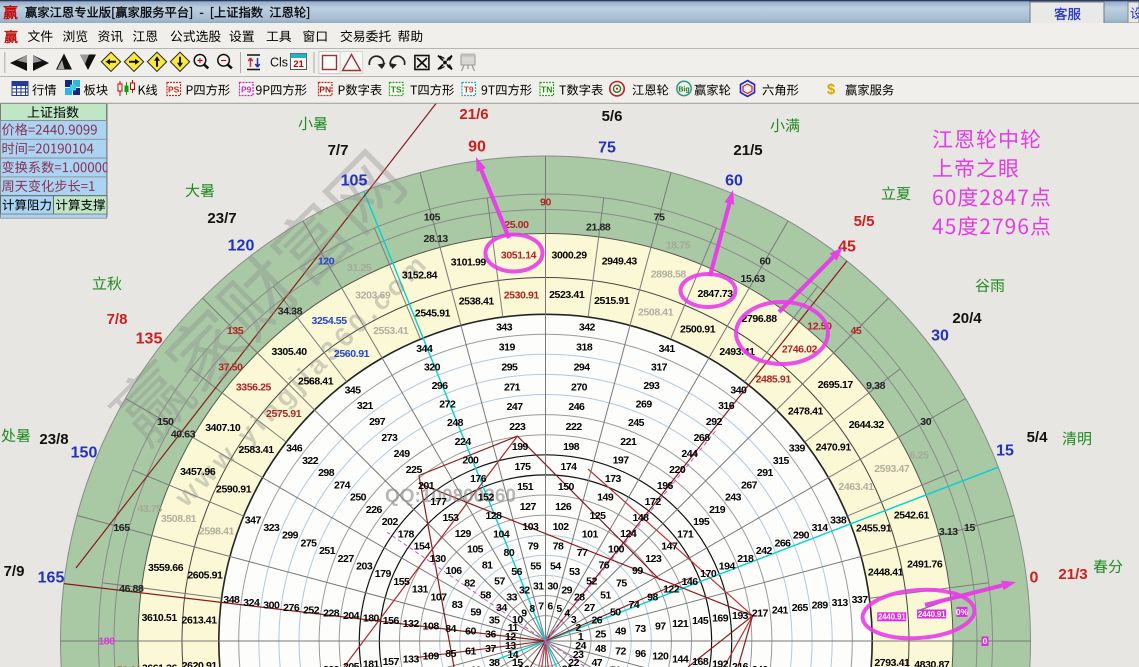 The height and width of the screenshot is (667, 1139). What do you see at coordinates (571, 447) in the screenshot?
I see `svg-text: 198` at bounding box center [571, 447].